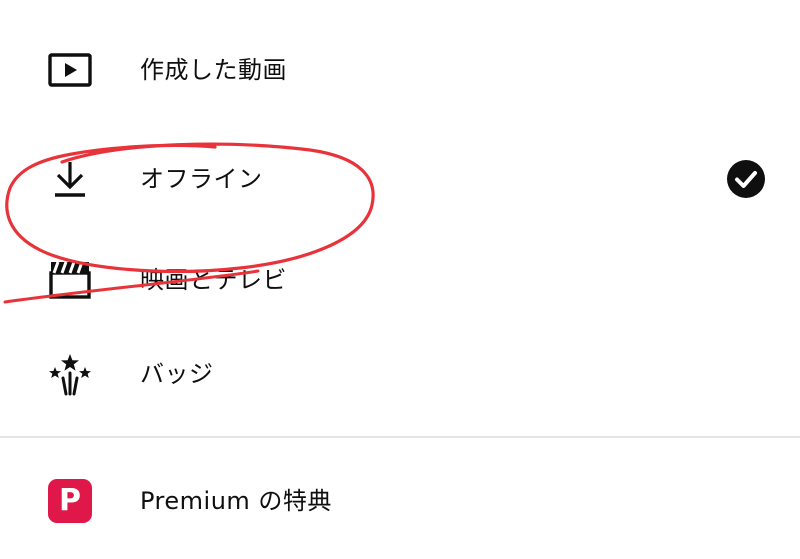 This screenshot has width=800, height=559. Describe the element at coordinates (213, 280) in the screenshot. I see `menu-item-label: 映画とテレビ` at that location.